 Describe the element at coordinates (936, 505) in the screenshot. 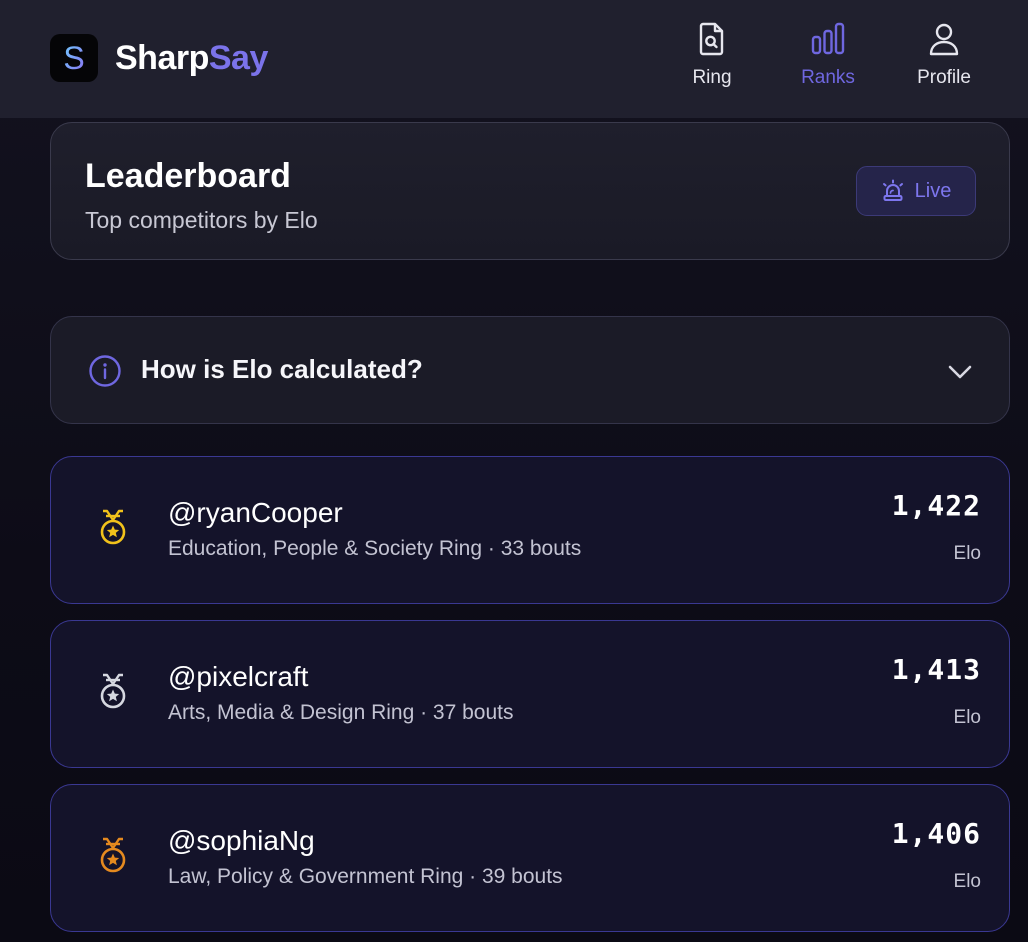

I see `ranking-elo: 1,422` at that location.